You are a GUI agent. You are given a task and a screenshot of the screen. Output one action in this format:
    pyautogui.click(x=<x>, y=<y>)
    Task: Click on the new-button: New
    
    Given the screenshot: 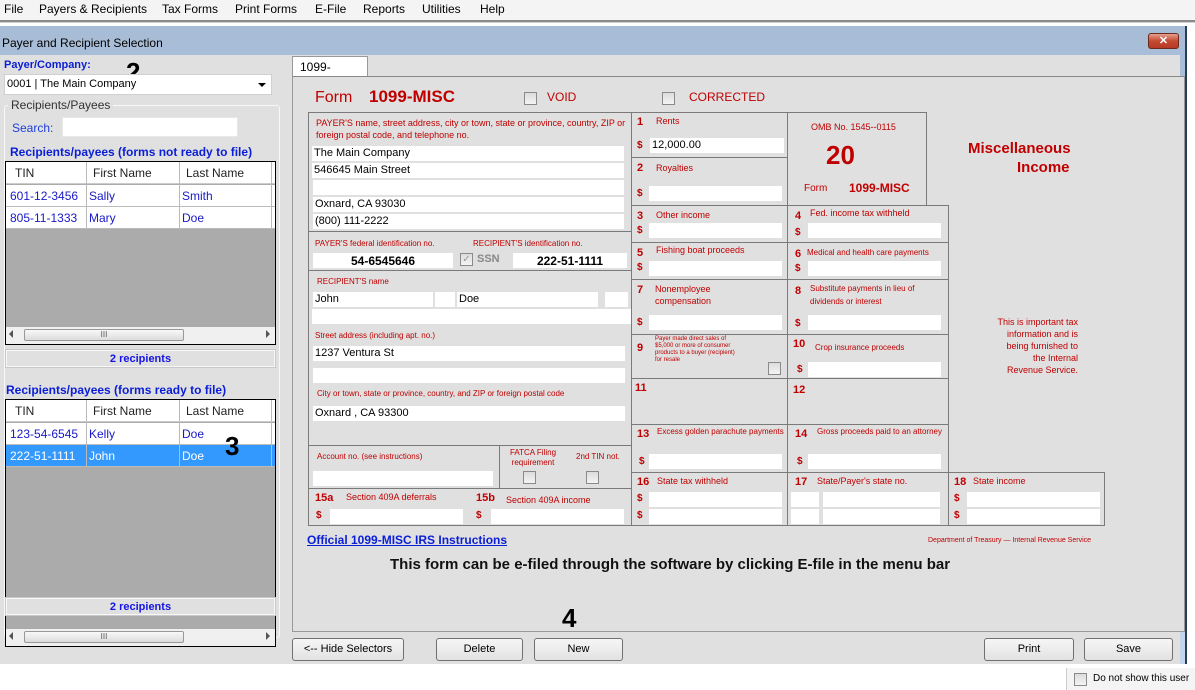 What is the action you would take?
    pyautogui.click(x=578, y=649)
    